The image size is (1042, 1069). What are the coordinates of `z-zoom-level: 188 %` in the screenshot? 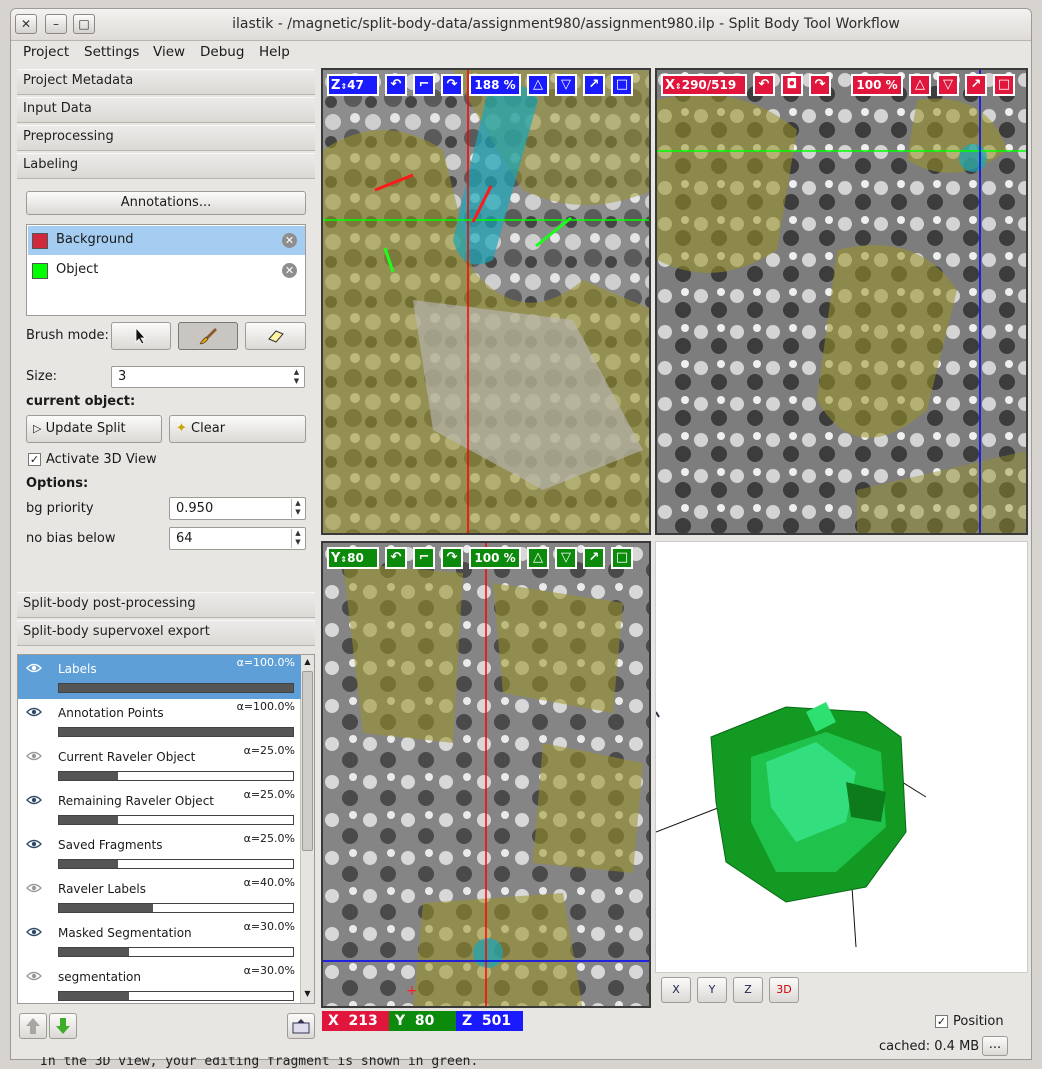 It's located at (495, 85).